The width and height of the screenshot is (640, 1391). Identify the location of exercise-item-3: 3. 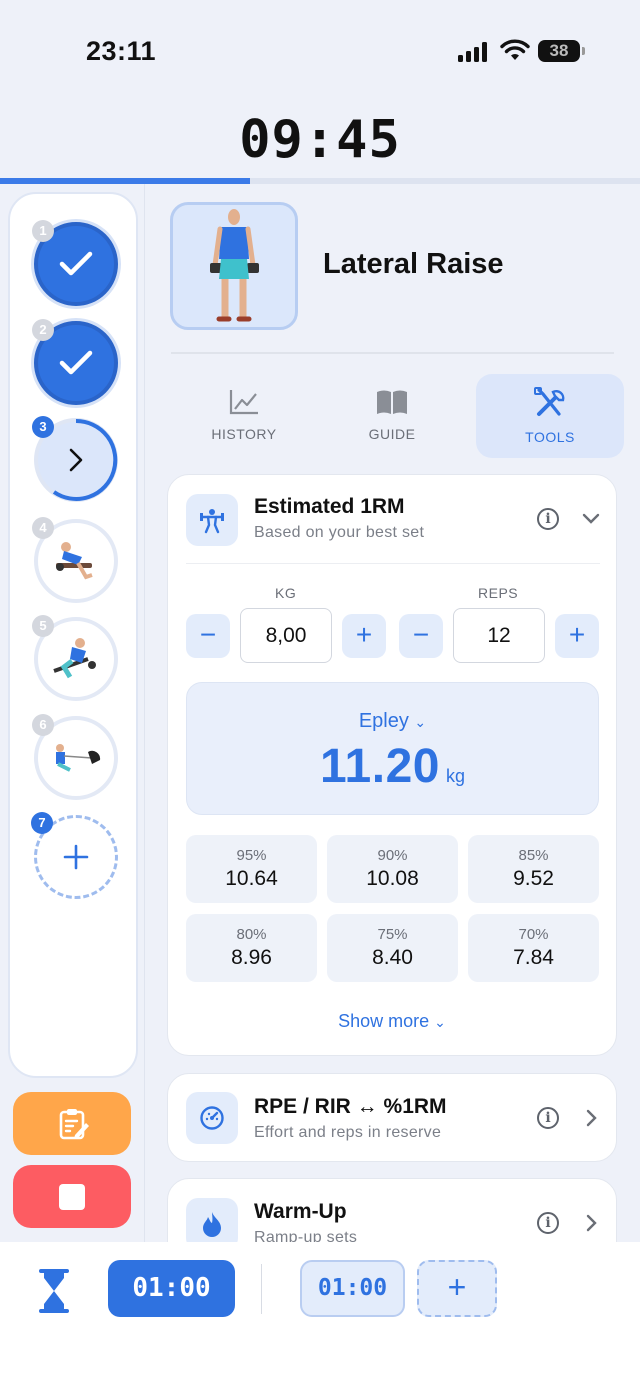
(75, 459).